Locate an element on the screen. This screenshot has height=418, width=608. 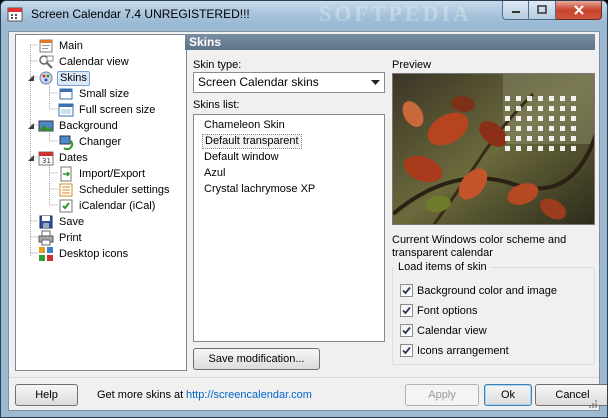
dropdown-arrow is located at coordinates (375, 82).